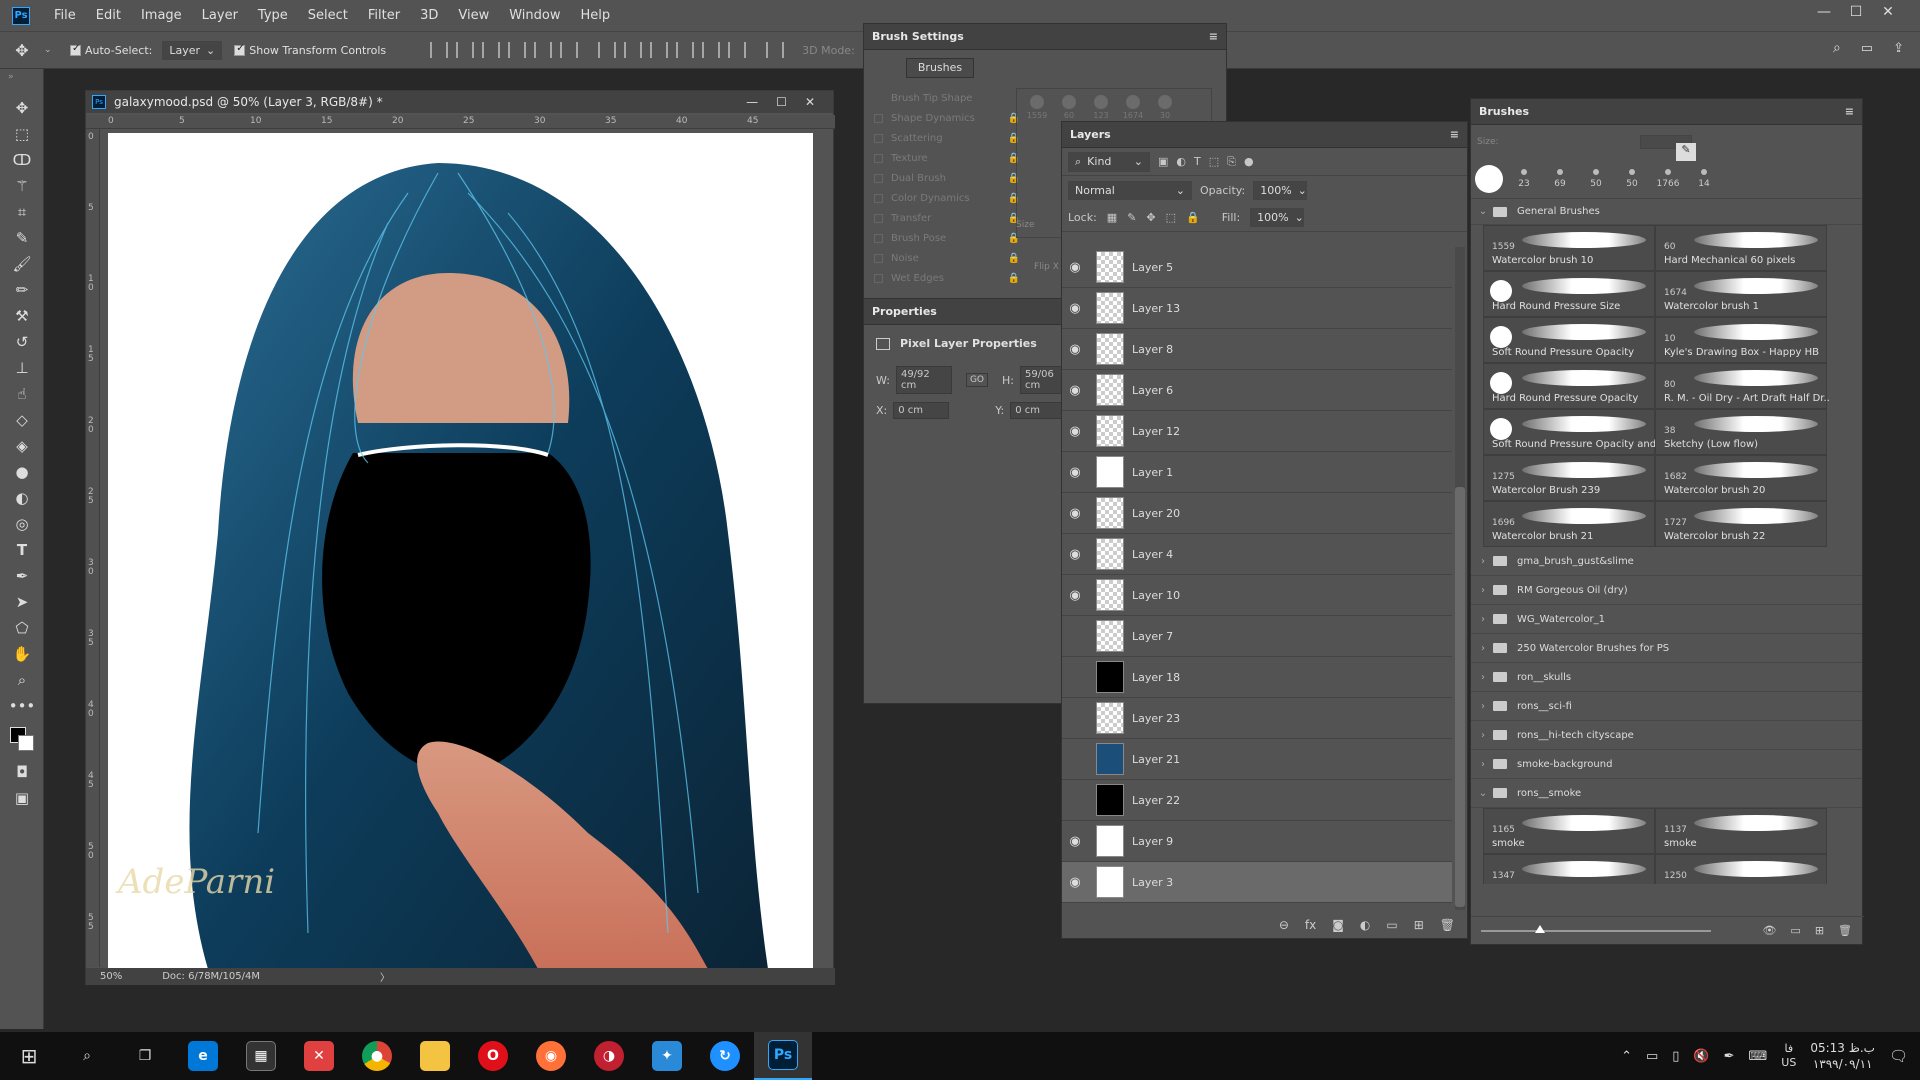 The width and height of the screenshot is (1920, 1080). What do you see at coordinates (22, 316) in the screenshot?
I see `mixer-brush-icon: ⚒` at bounding box center [22, 316].